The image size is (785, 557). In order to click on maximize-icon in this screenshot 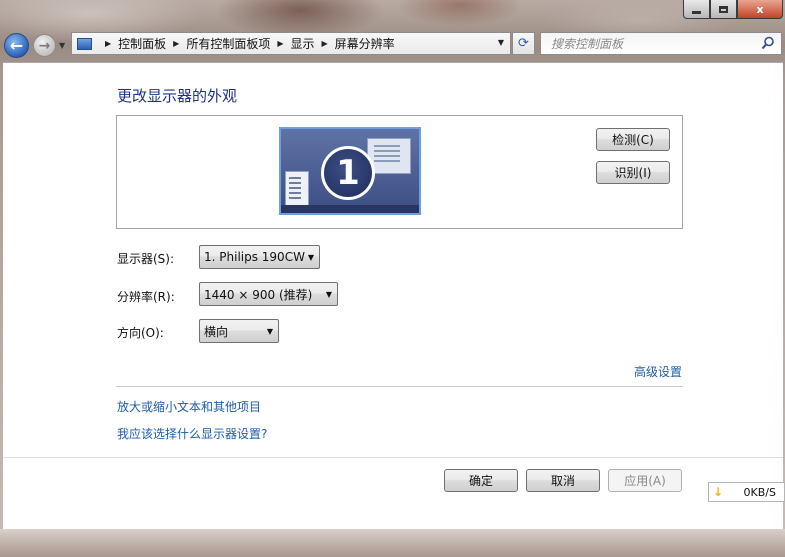, I will do `click(723, 9)`.